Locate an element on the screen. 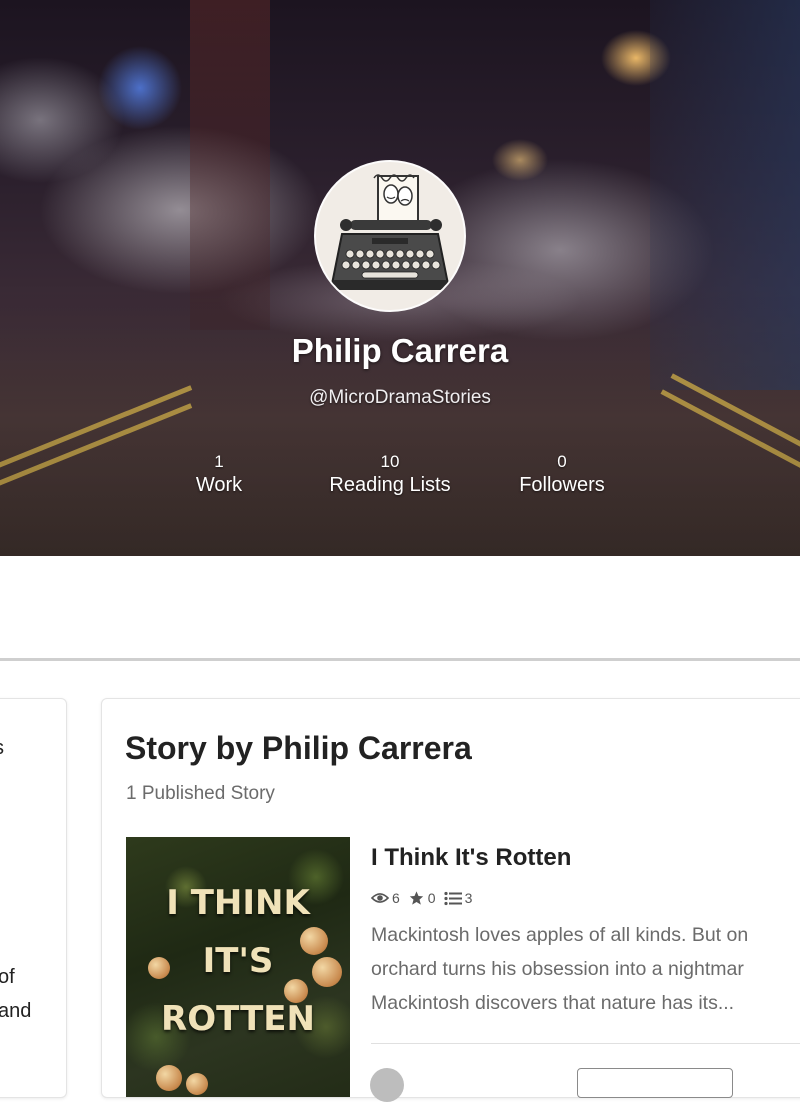 The height and width of the screenshot is (1102, 800). list-icon is located at coordinates (452, 898).